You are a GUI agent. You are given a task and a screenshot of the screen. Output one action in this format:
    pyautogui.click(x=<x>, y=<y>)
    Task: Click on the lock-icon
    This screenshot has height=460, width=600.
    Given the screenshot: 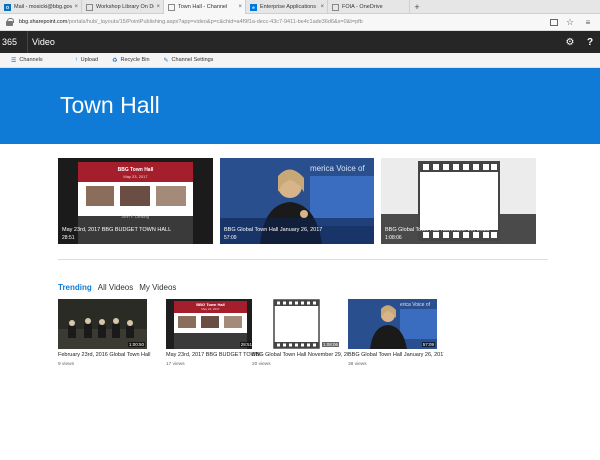 What is the action you would take?
    pyautogui.click(x=10, y=22)
    